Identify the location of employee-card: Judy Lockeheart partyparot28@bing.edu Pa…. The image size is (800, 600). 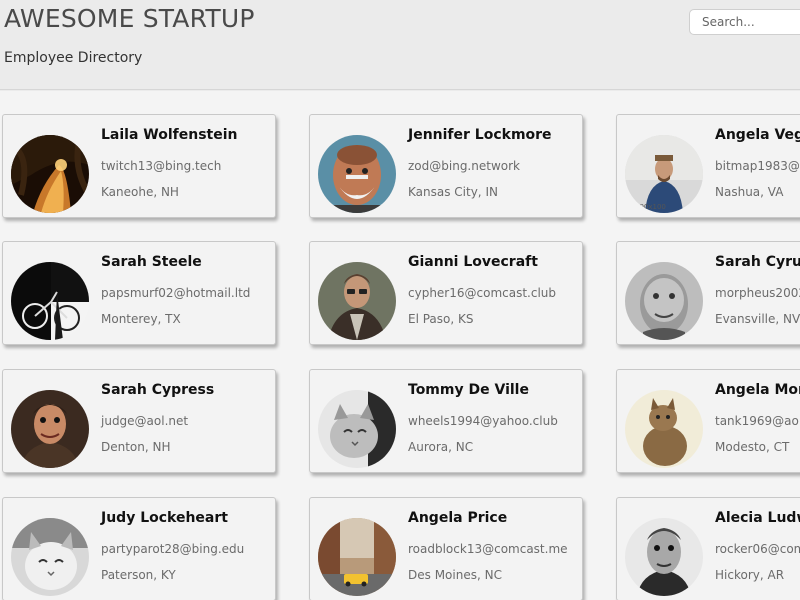
(139, 548).